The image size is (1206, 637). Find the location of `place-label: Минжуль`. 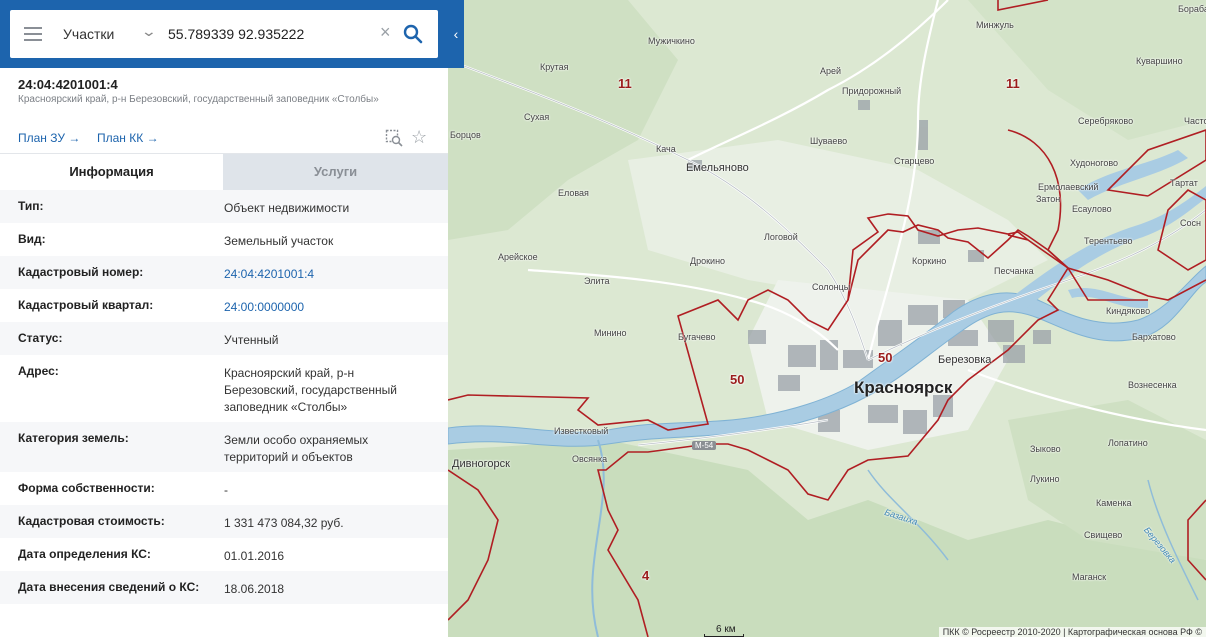

place-label: Минжуль is located at coordinates (995, 25).